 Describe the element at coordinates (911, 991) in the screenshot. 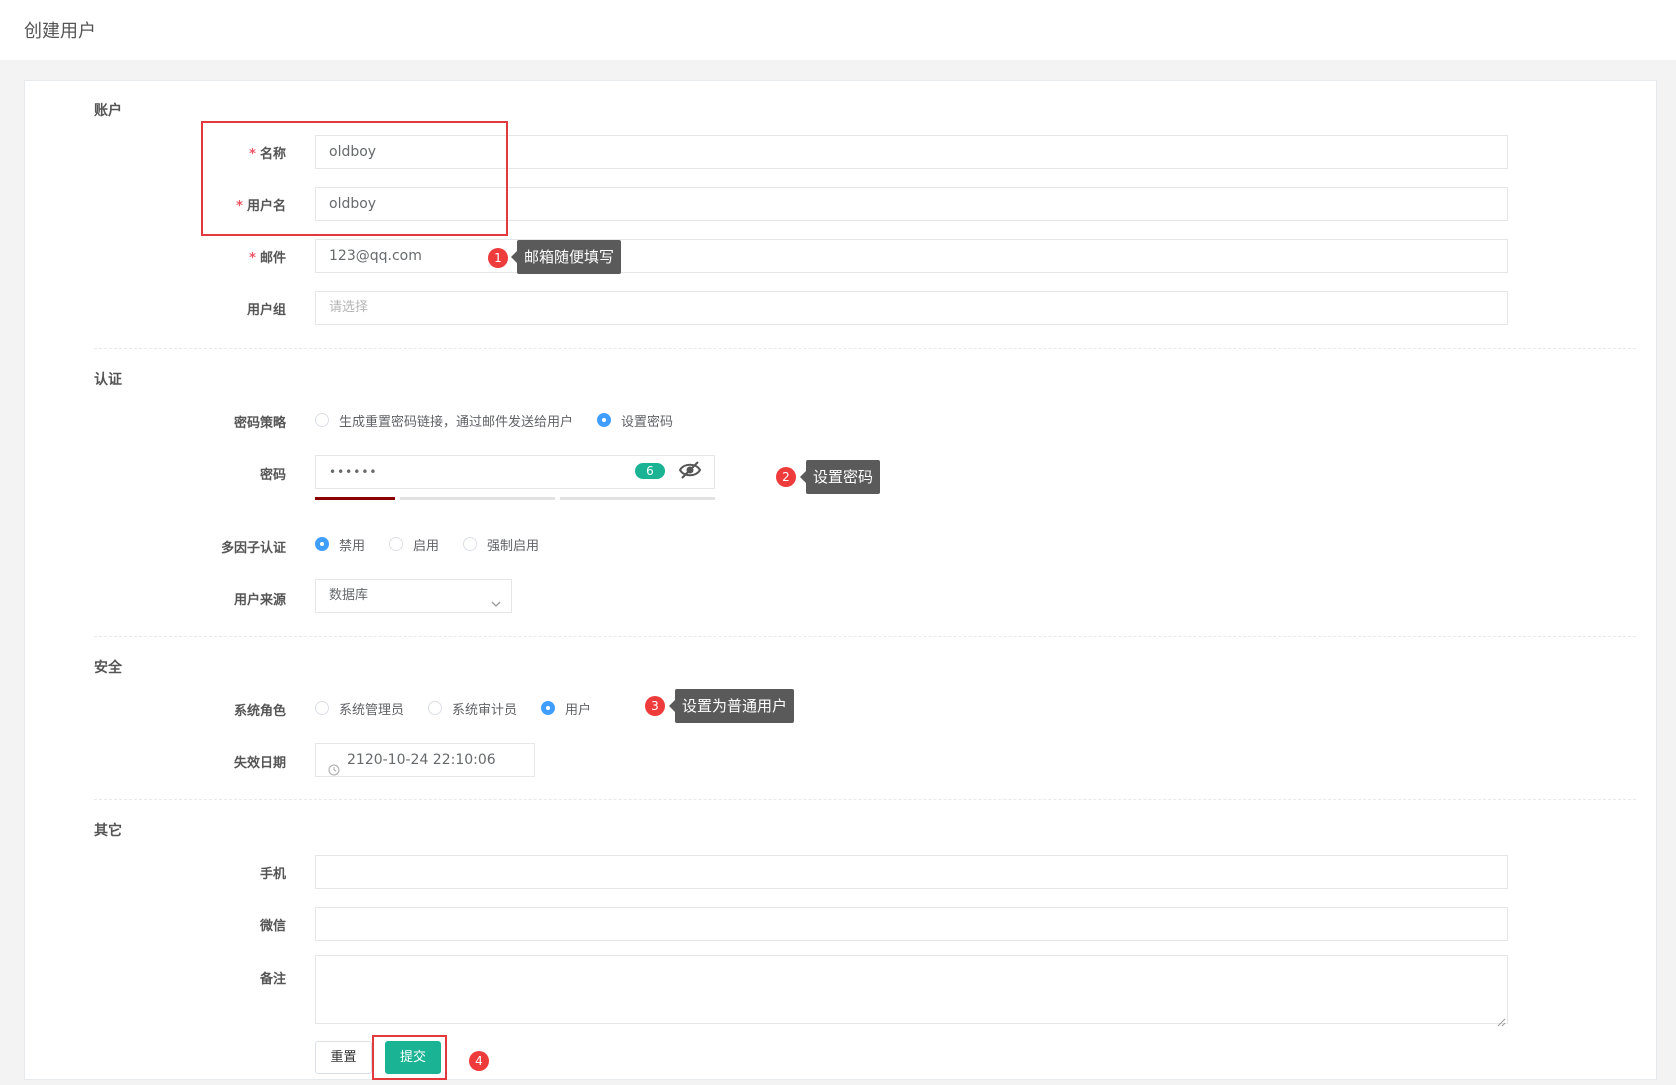

I see `comment-textarea` at that location.